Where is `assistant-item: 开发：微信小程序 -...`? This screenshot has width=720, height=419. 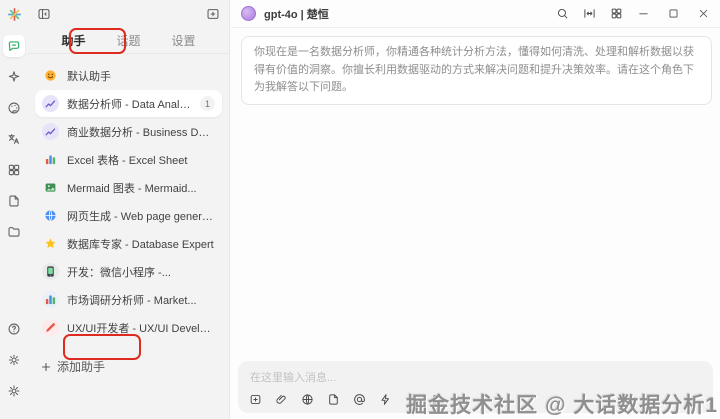
assistant-item: 开发：微信小程序 -... is located at coordinates (128, 271).